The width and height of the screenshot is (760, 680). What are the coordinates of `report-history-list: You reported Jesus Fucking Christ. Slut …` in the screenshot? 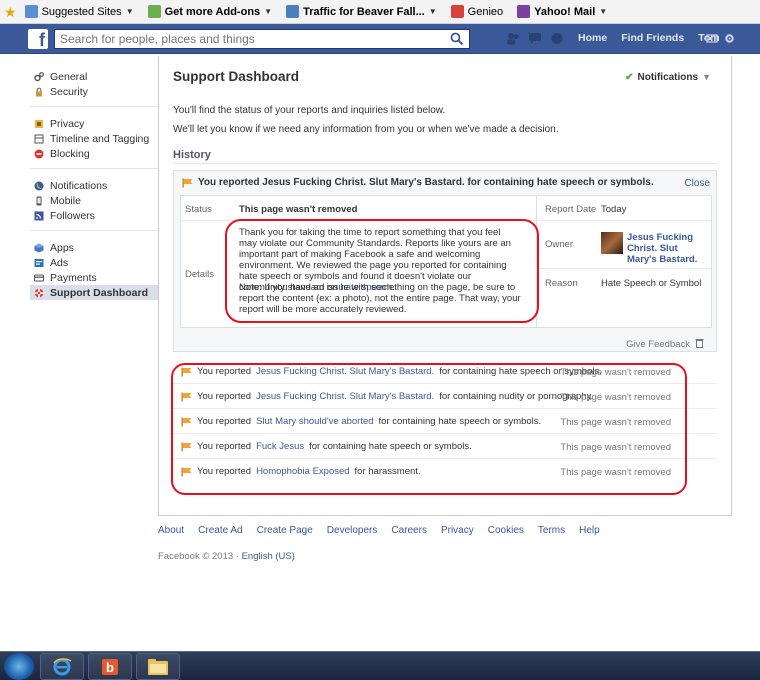 It's located at (445, 421).